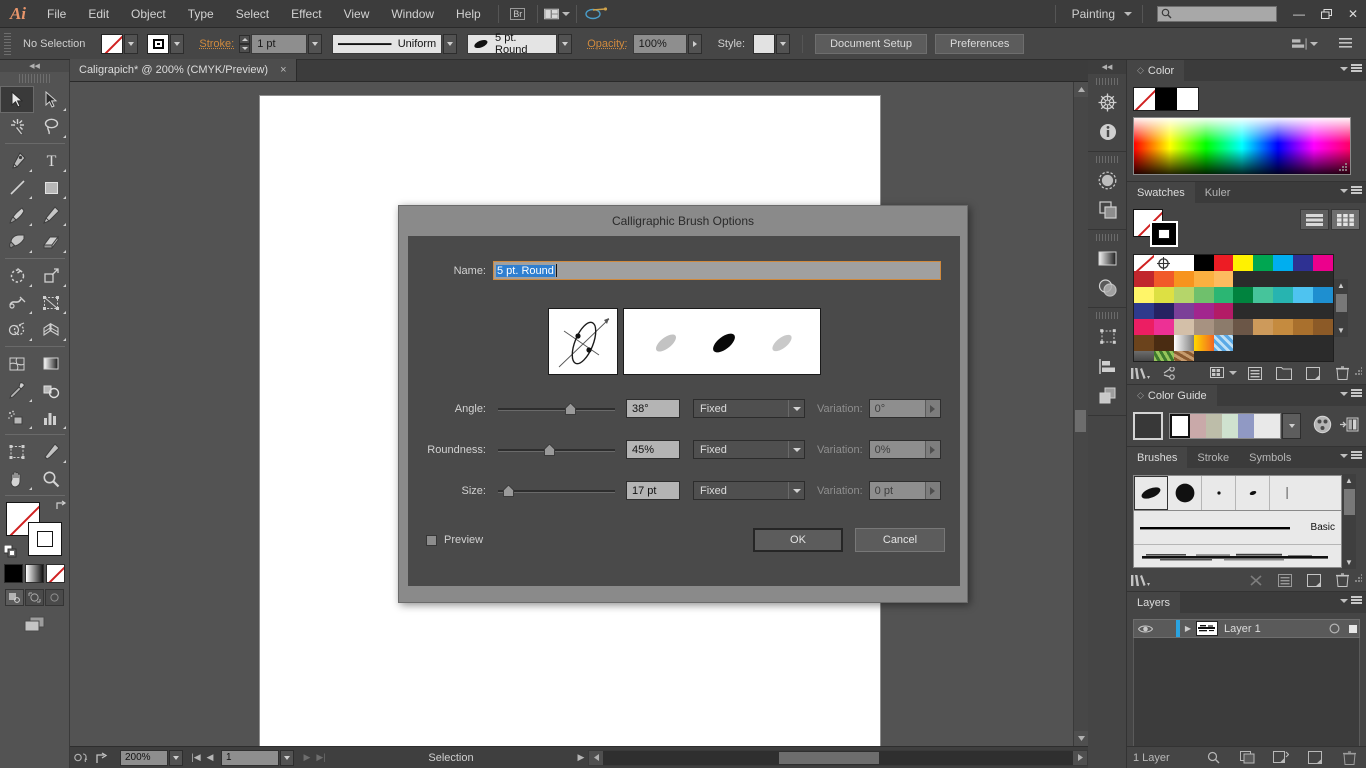 This screenshot has height=768, width=1366. I want to click on stroke-weight-stepper, so click(245, 43).